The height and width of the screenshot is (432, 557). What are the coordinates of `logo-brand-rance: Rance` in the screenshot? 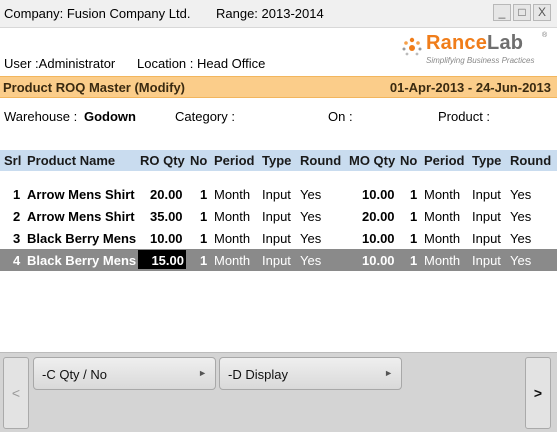 It's located at (457, 43).